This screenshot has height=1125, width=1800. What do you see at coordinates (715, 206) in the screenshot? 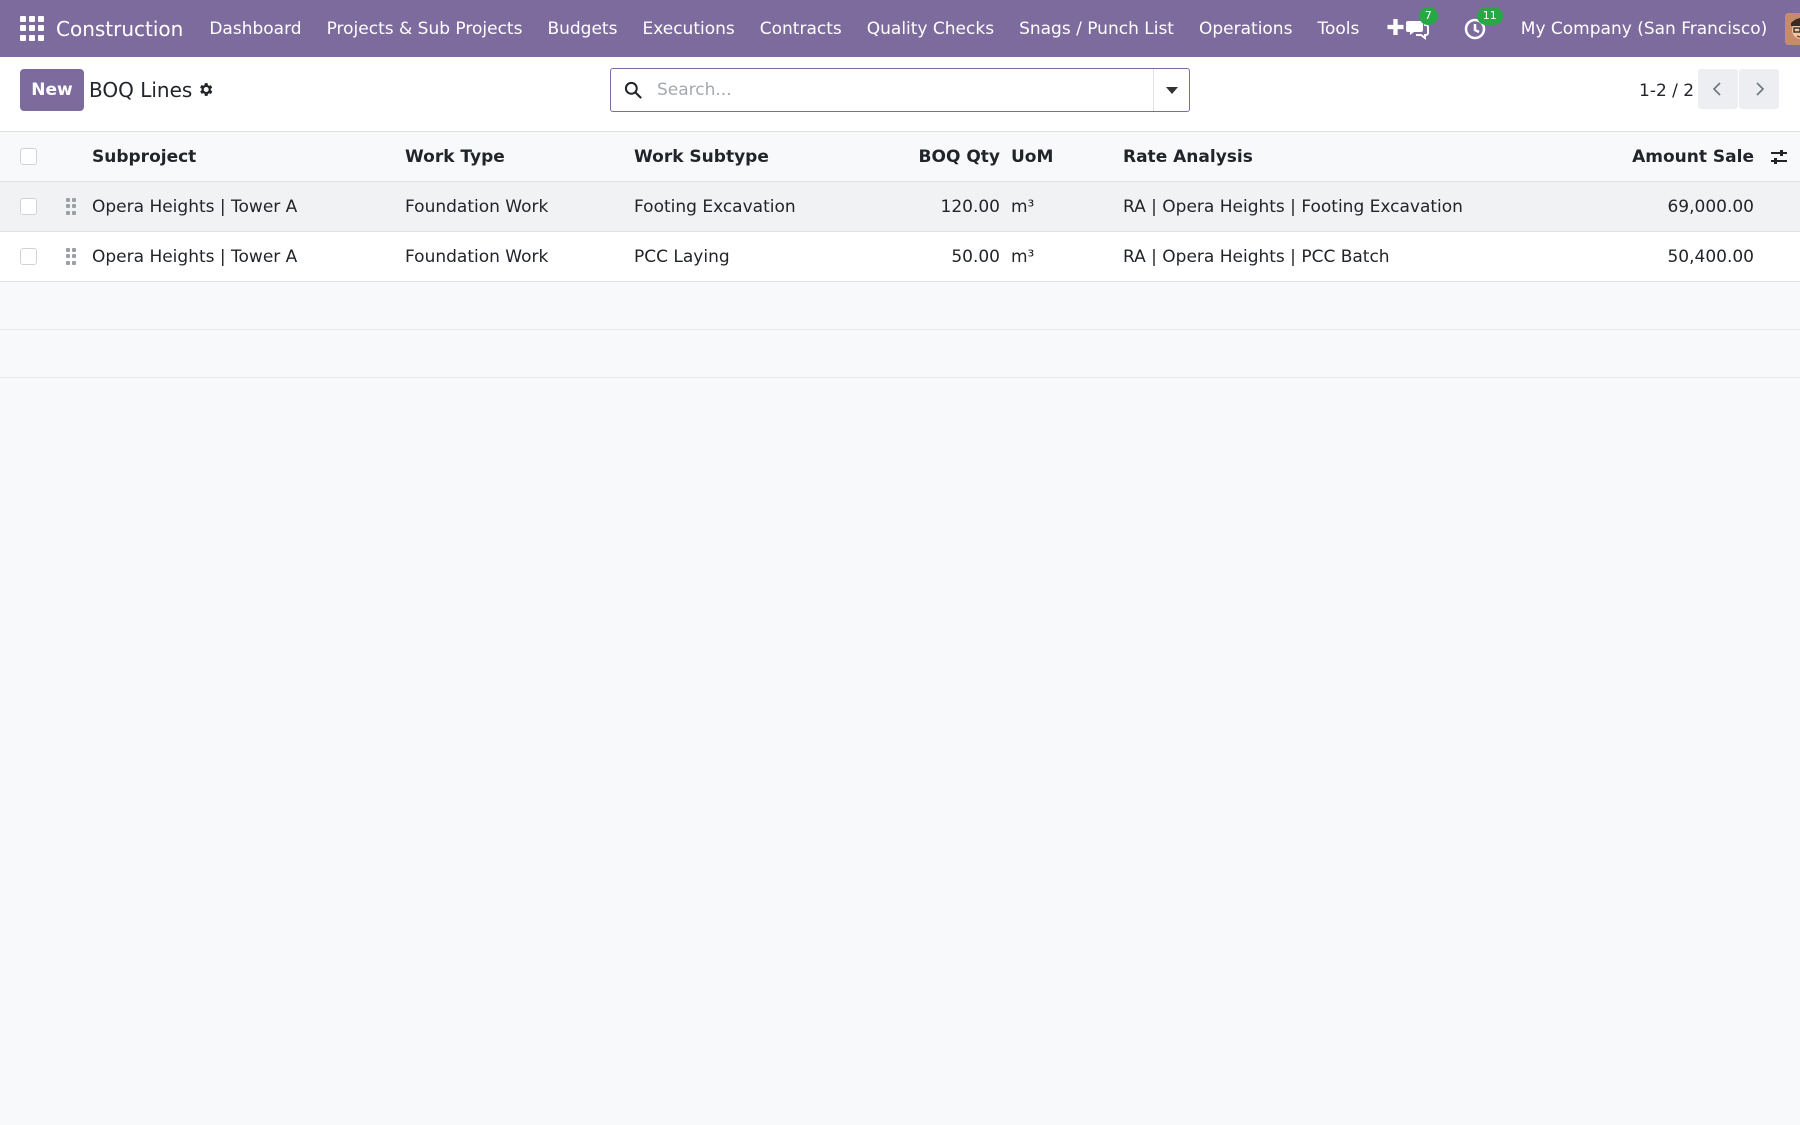
I see `cell-work-subtype: Footing Excavation` at bounding box center [715, 206].